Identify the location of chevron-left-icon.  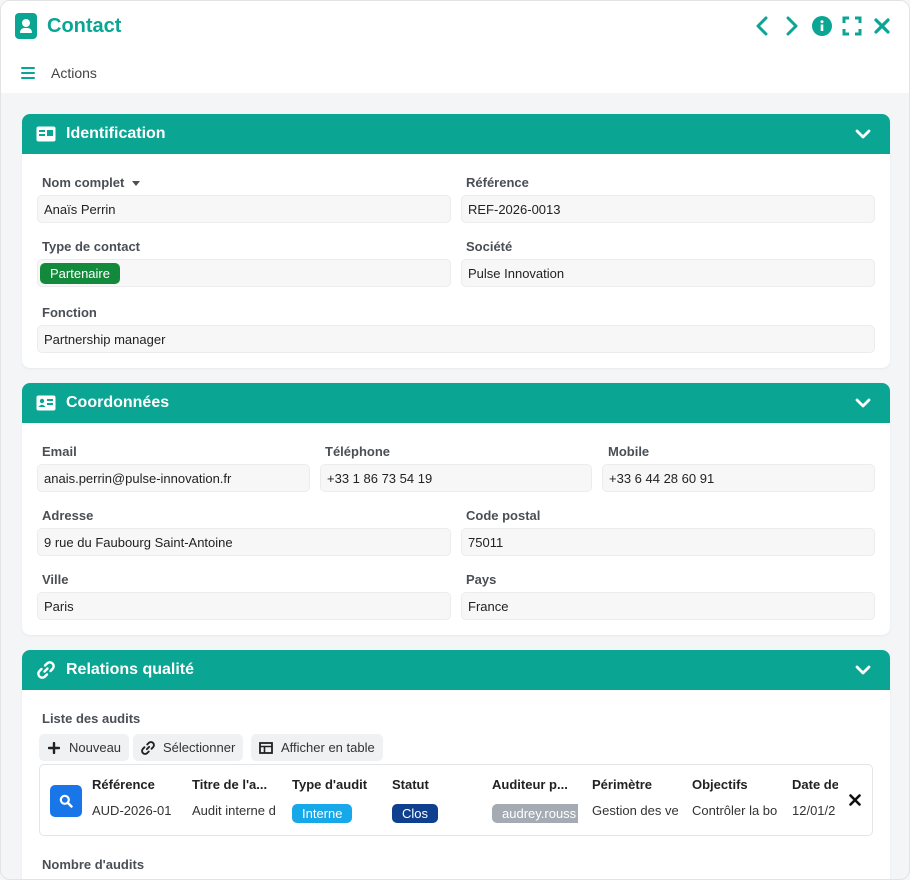
(762, 26).